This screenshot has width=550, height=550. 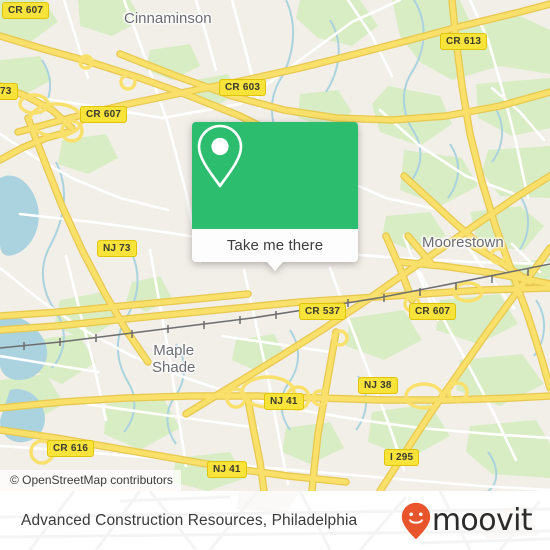 What do you see at coordinates (416, 520) in the screenshot?
I see `moovit-pin-smiley-icon` at bounding box center [416, 520].